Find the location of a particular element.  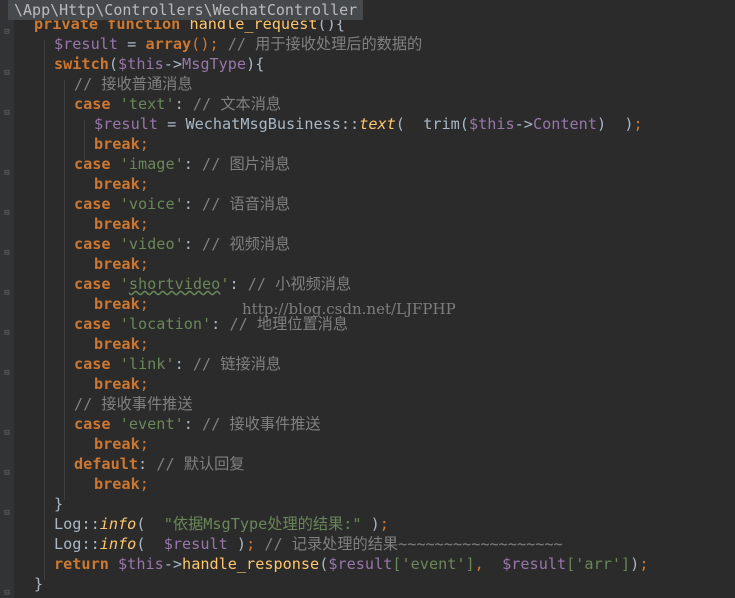

code-line: case 'shortvideo': // 小视频消息 is located at coordinates (212, 284).